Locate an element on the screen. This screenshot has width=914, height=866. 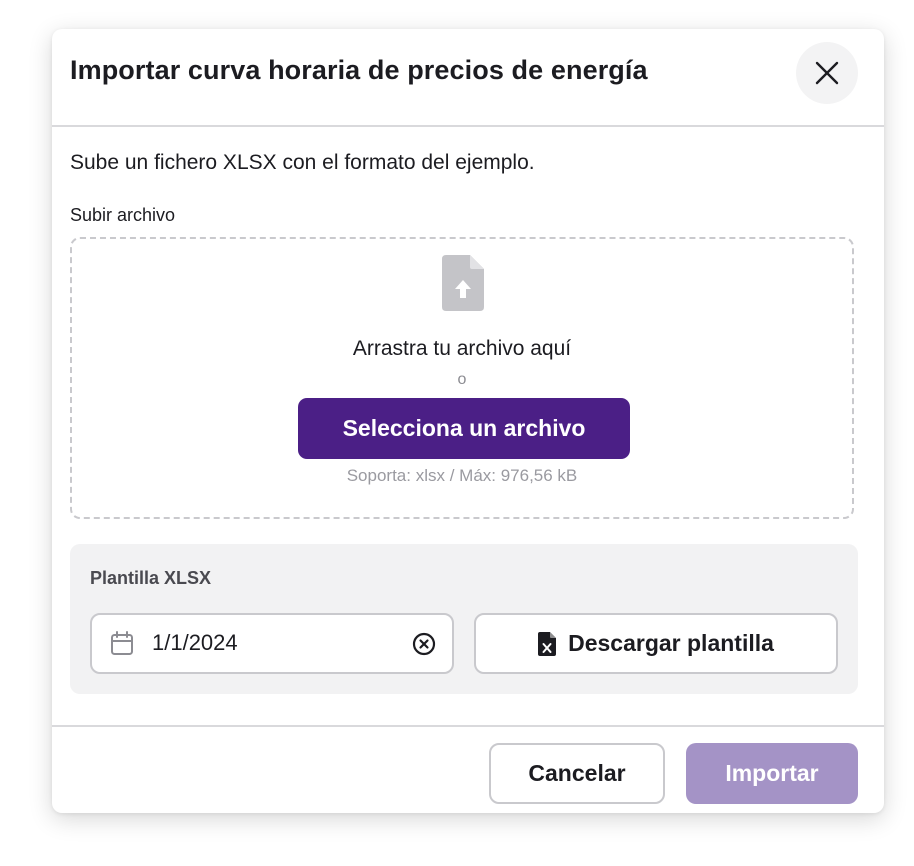
import-button: Importar is located at coordinates (772, 773).